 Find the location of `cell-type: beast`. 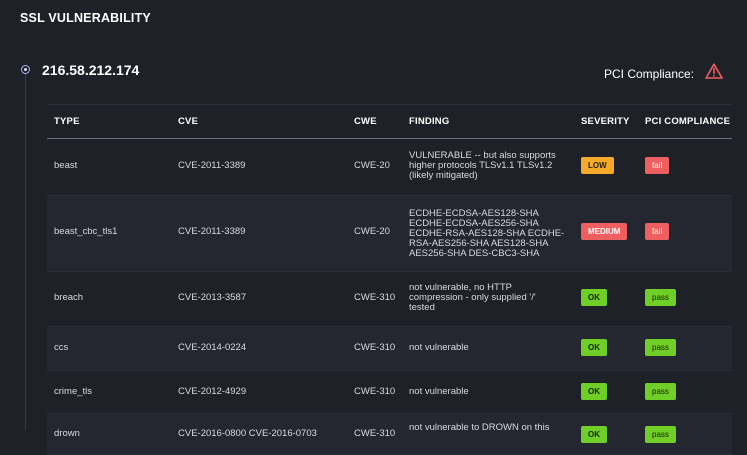

cell-type: beast is located at coordinates (66, 165).